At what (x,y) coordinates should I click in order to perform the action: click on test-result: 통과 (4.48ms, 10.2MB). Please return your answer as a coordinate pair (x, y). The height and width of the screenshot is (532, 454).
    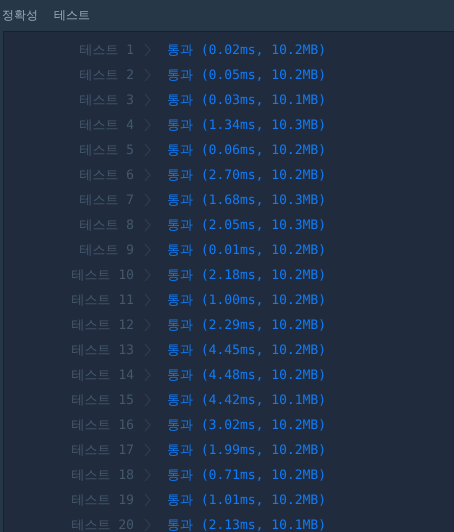
    Looking at the image, I should click on (246, 375).